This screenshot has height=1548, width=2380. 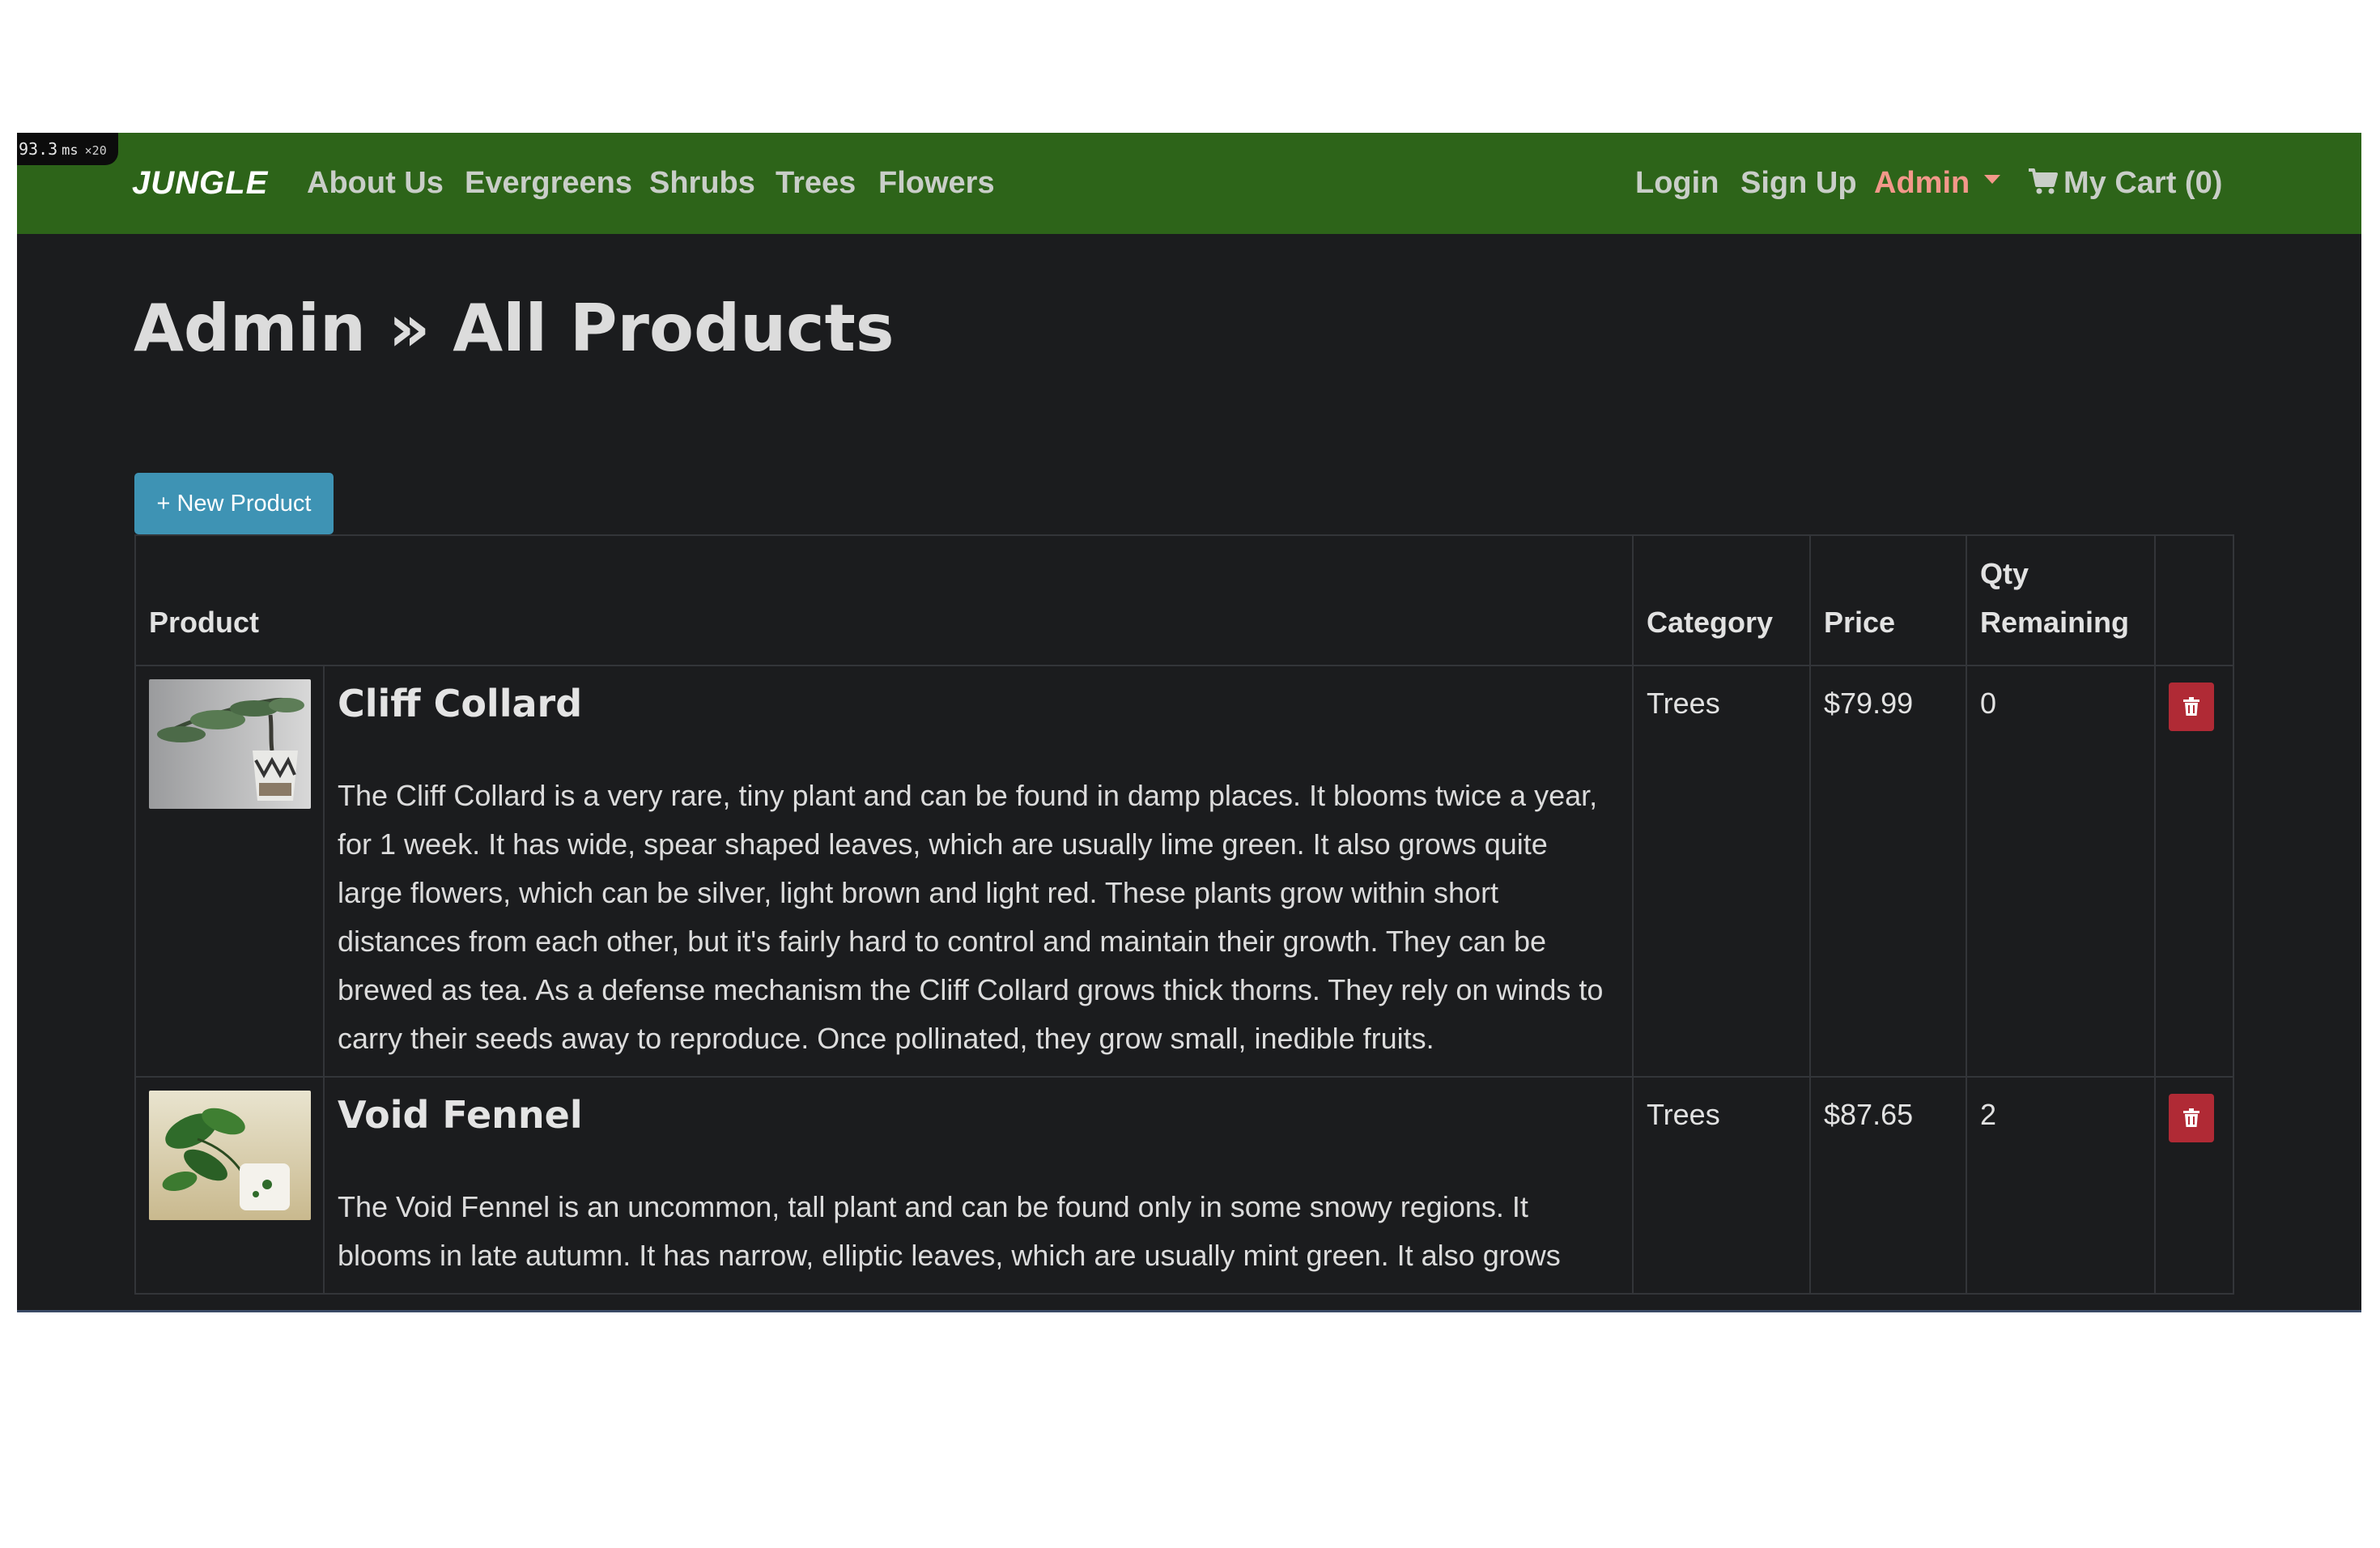 What do you see at coordinates (2061, 872) in the screenshot?
I see `product-qty: 0` at bounding box center [2061, 872].